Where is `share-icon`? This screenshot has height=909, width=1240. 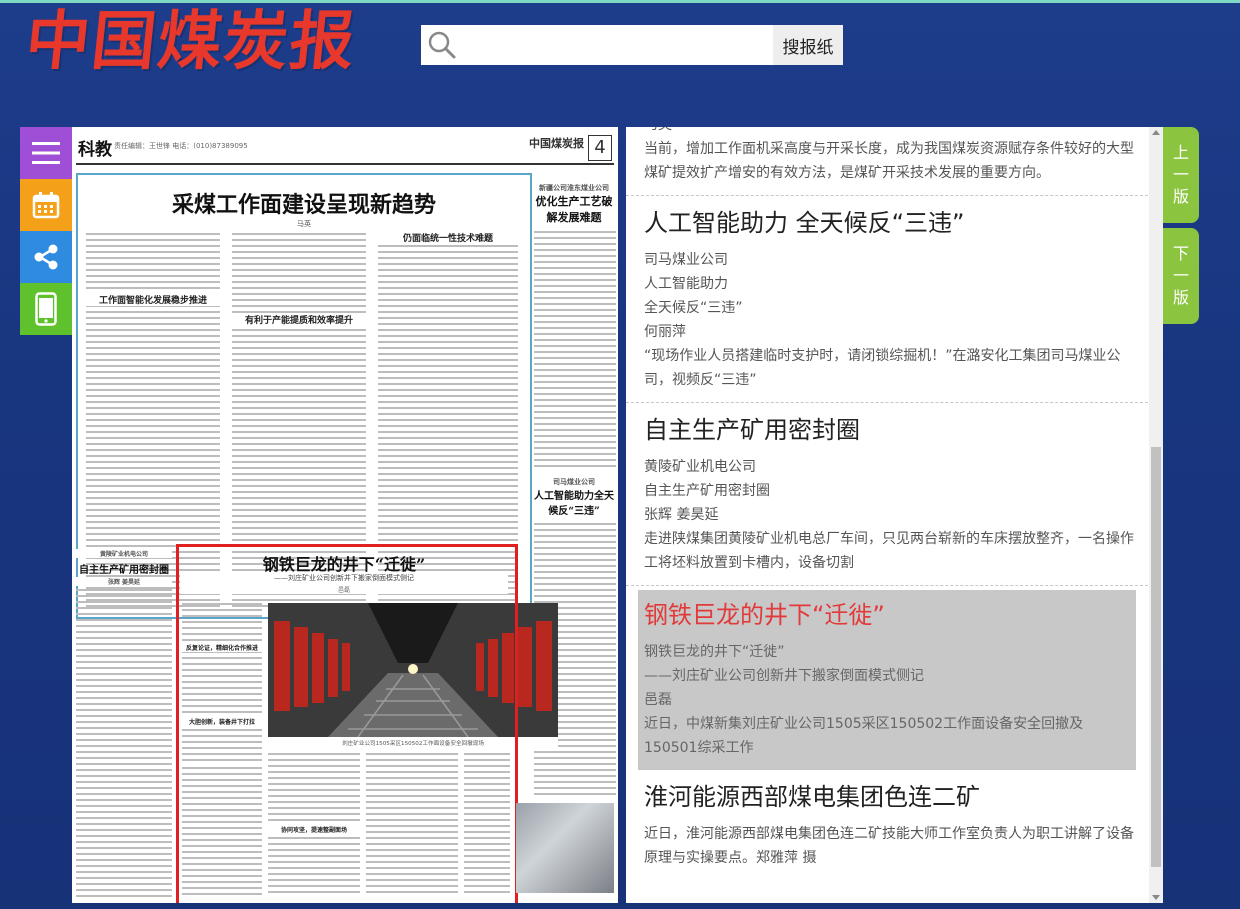
share-icon is located at coordinates (46, 257).